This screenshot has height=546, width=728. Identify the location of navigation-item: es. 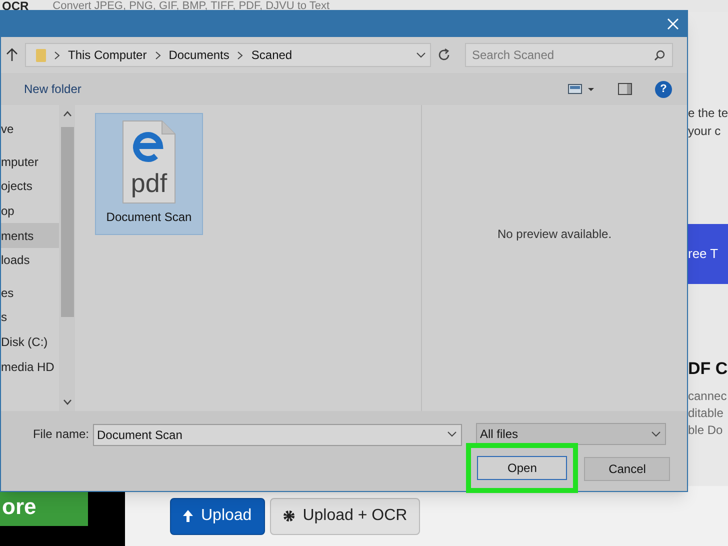
(30, 293).